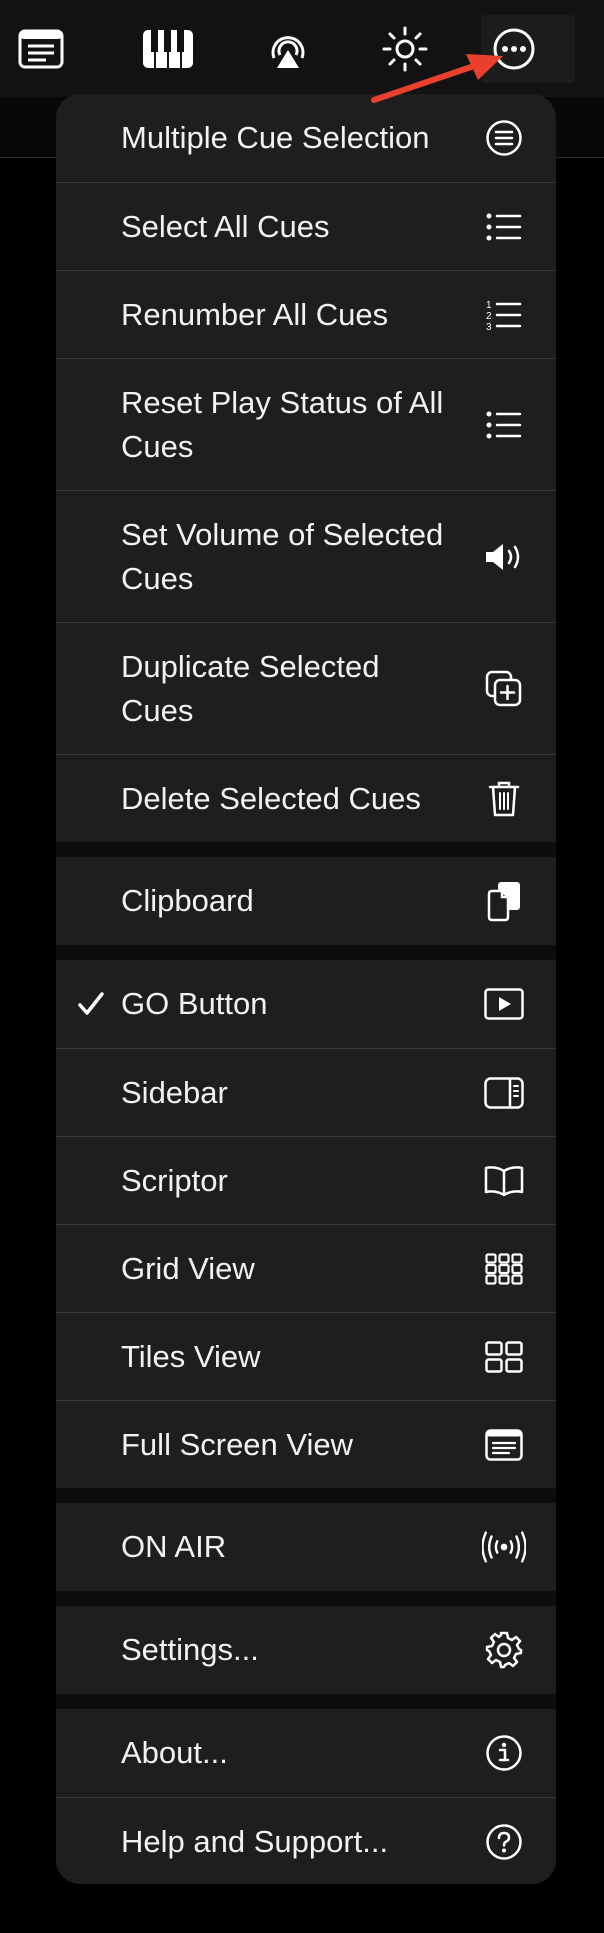 This screenshot has height=1933, width=604. What do you see at coordinates (489, 326) in the screenshot?
I see `svg-text: 3` at bounding box center [489, 326].